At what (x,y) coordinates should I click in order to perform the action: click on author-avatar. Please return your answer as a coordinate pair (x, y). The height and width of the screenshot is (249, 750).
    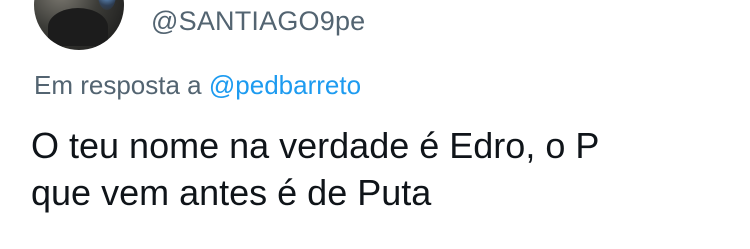
    Looking at the image, I should click on (79, 25).